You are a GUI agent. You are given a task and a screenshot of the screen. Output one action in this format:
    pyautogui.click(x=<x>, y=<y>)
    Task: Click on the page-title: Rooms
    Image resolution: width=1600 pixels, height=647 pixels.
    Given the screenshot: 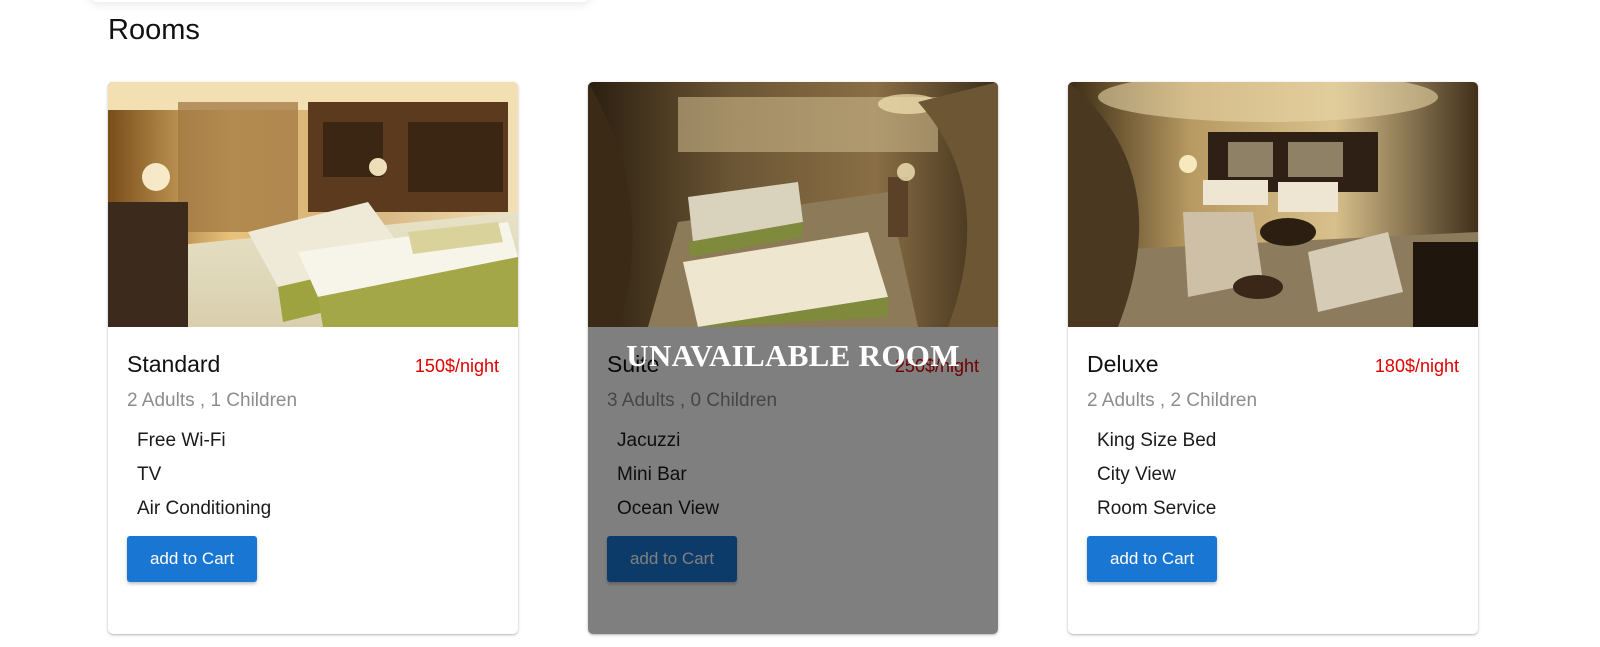 What is the action you would take?
    pyautogui.click(x=154, y=30)
    